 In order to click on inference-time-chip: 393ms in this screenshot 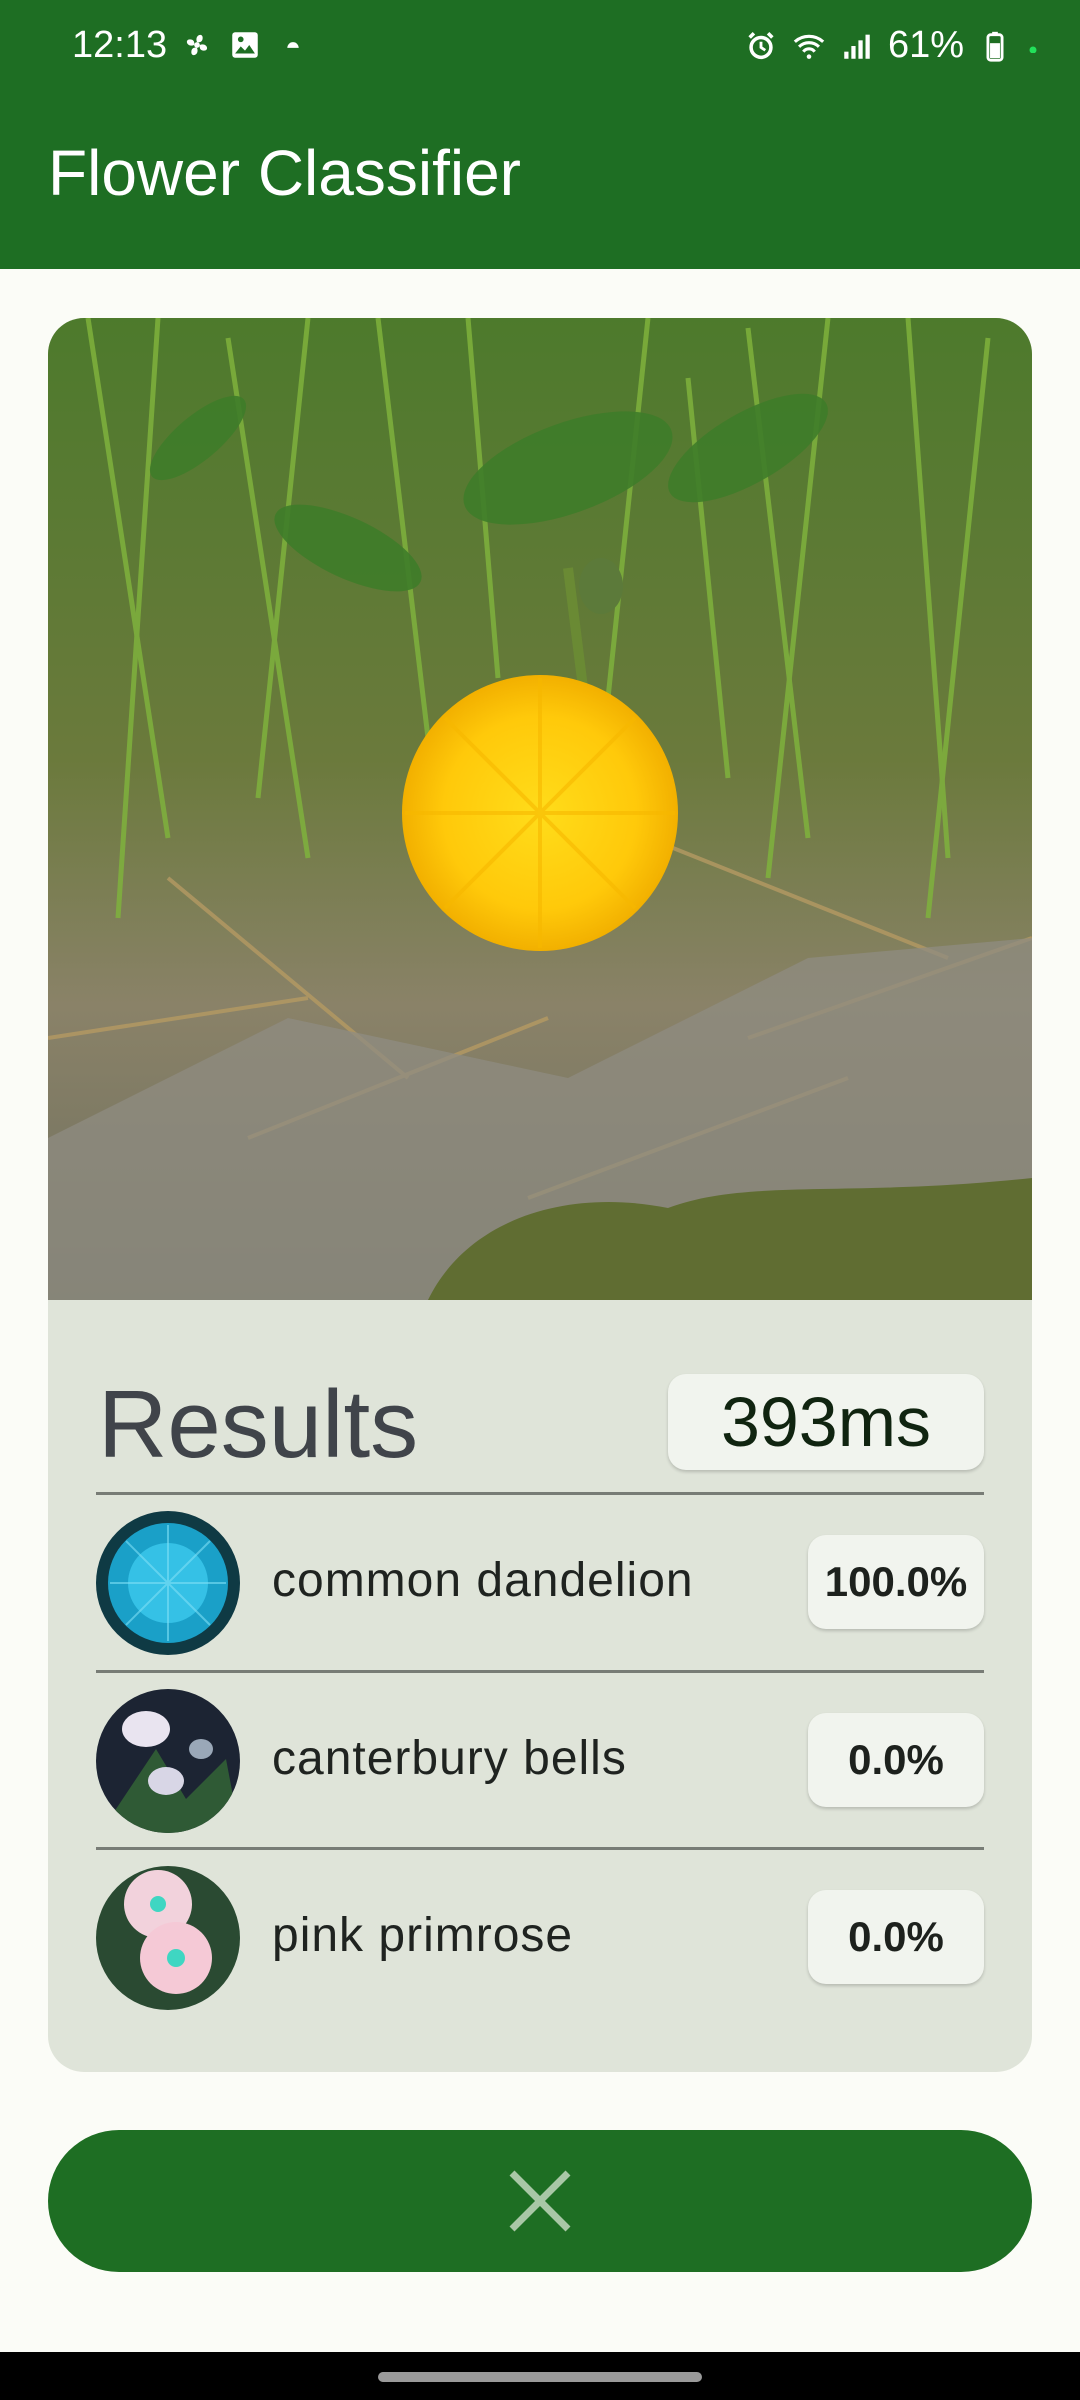, I will do `click(826, 1422)`.